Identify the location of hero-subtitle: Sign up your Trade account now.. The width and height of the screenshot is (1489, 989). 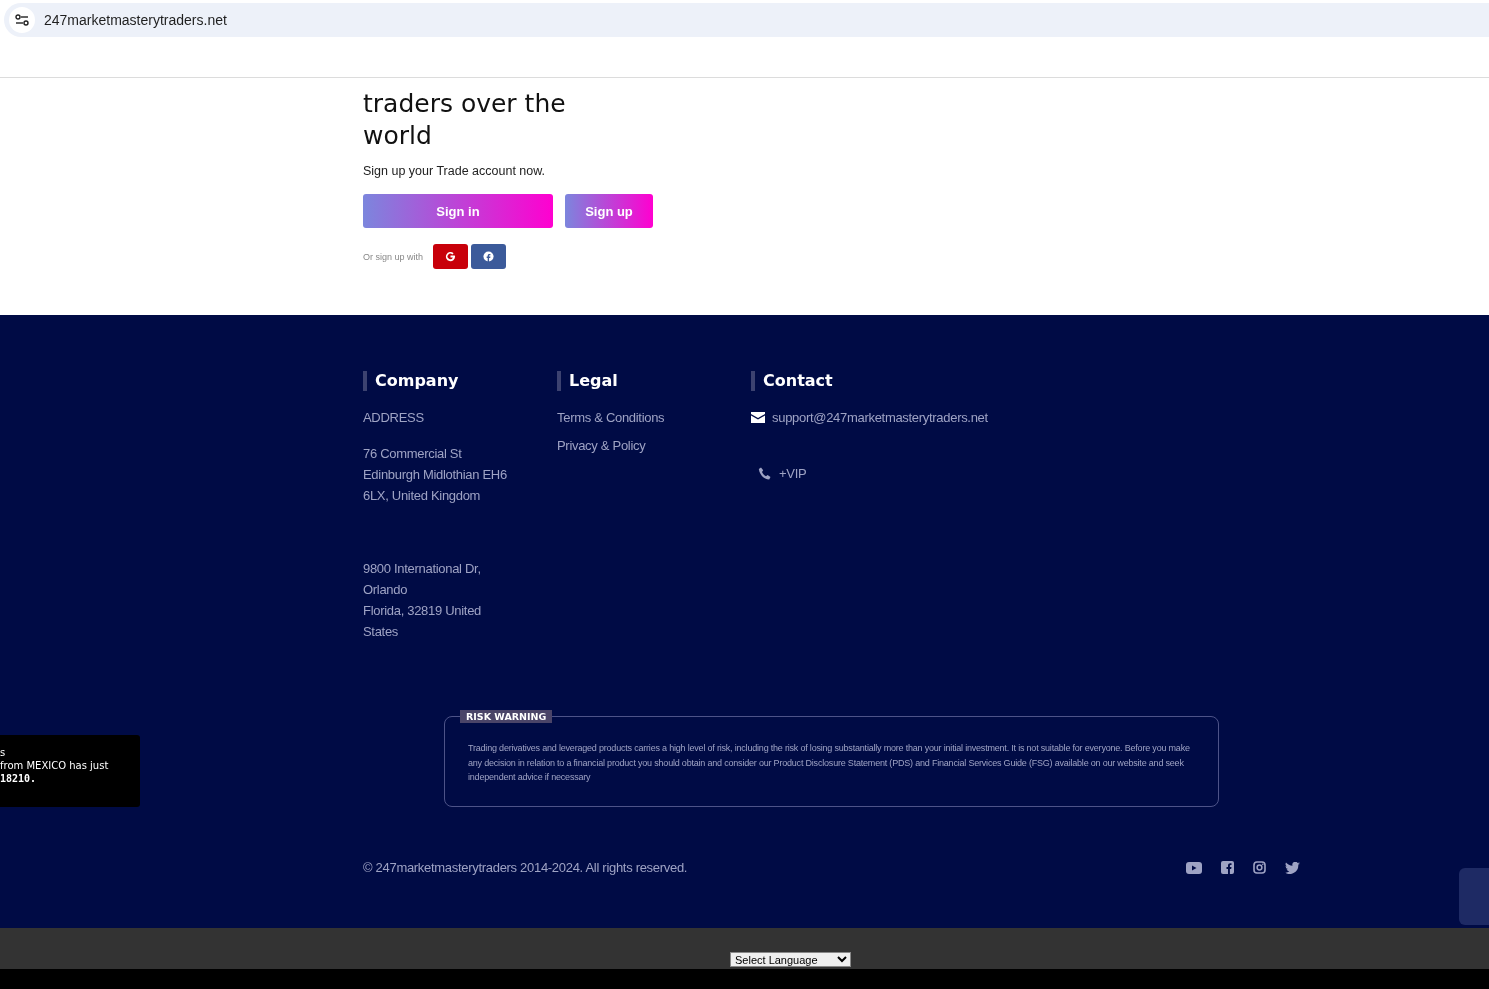
(455, 171).